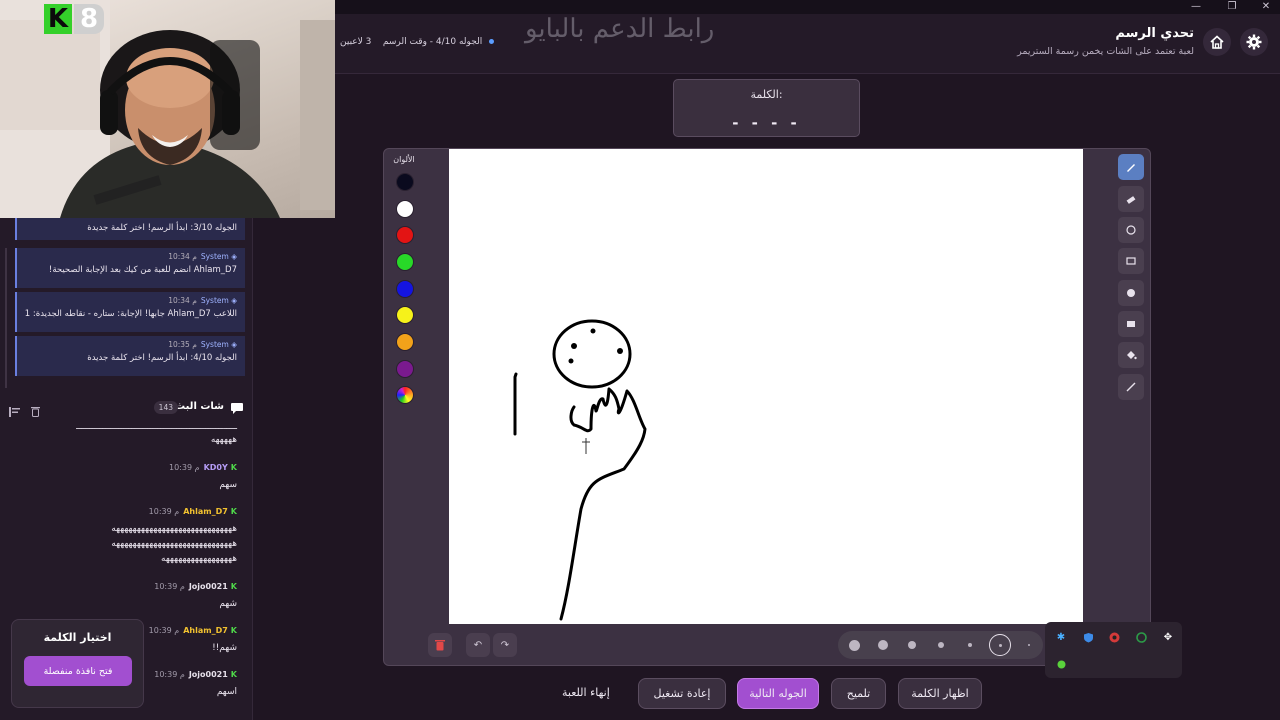  What do you see at coordinates (405, 315) in the screenshot?
I see `color-swatch-yellow` at bounding box center [405, 315].